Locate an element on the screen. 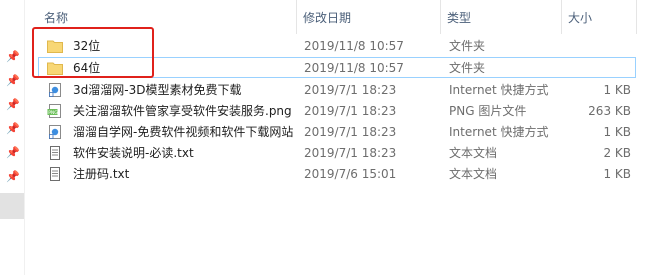 This screenshot has height=275, width=665. column-header-type: 类型 is located at coordinates (501, 17).